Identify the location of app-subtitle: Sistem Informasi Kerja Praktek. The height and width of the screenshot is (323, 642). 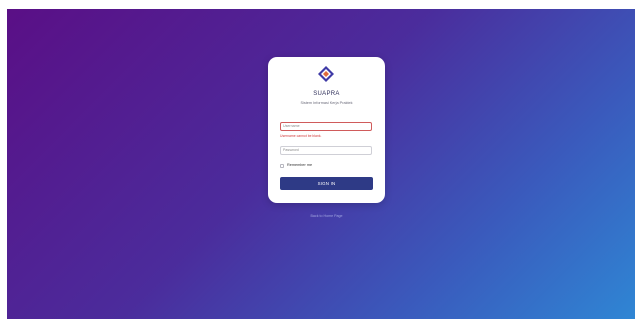
(326, 103).